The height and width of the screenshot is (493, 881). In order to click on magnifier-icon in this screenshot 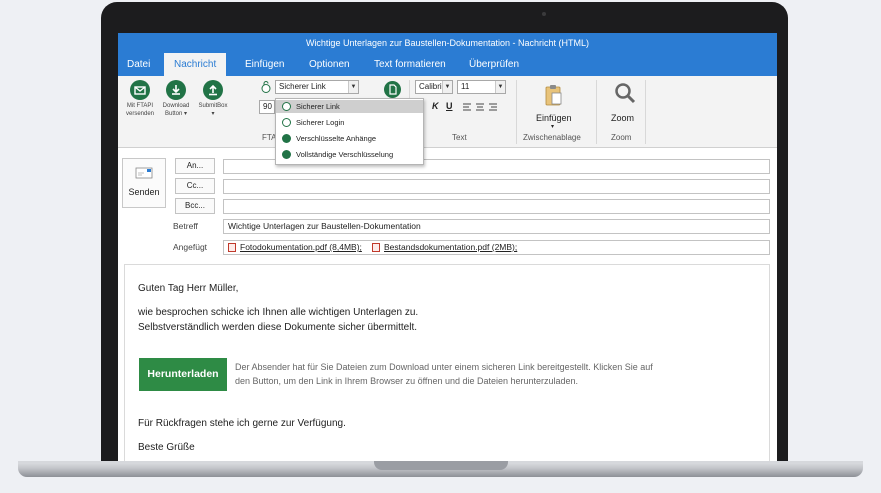, I will do `click(625, 93)`.